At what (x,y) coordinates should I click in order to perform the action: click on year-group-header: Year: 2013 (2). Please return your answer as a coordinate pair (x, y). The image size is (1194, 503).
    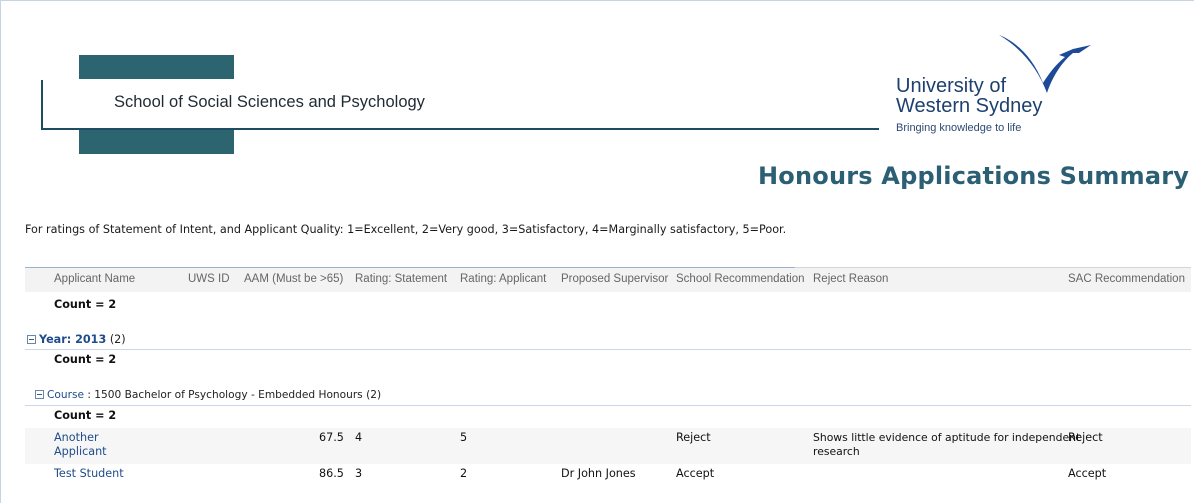
    Looking at the image, I should click on (608, 341).